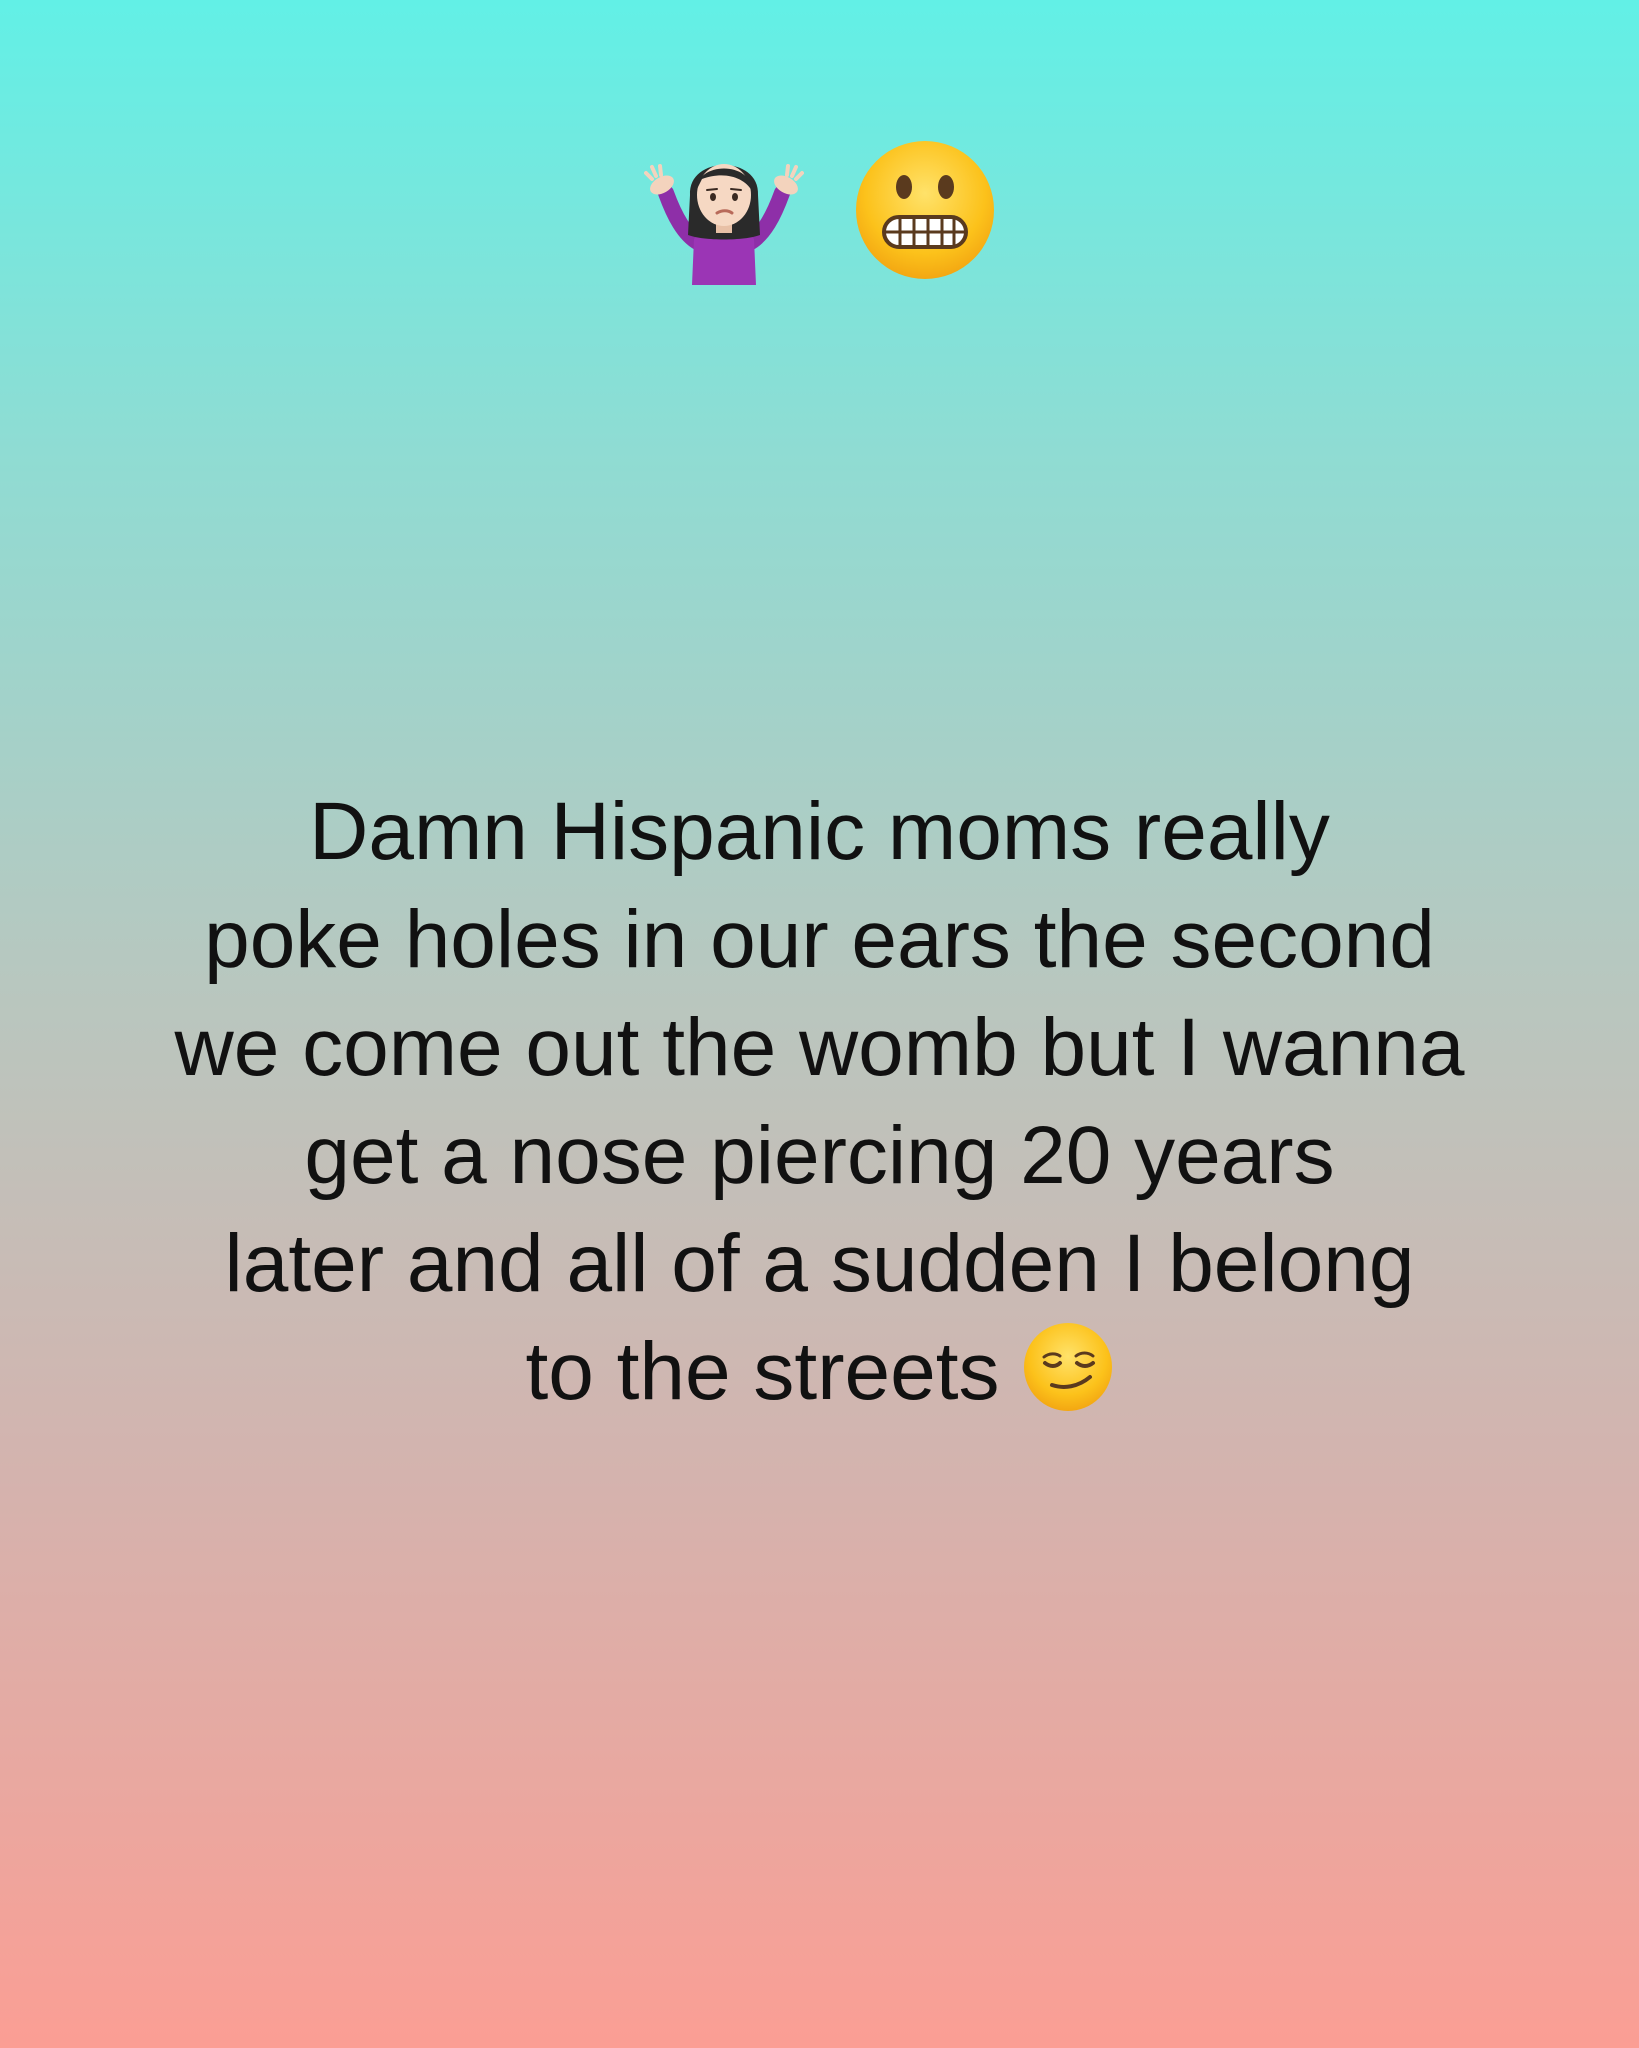  I want to click on smirking-face-icon, so click(1067, 1367).